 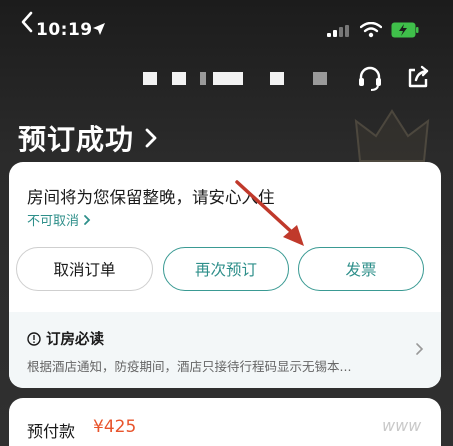 What do you see at coordinates (34, 338) in the screenshot?
I see `info-icon` at bounding box center [34, 338].